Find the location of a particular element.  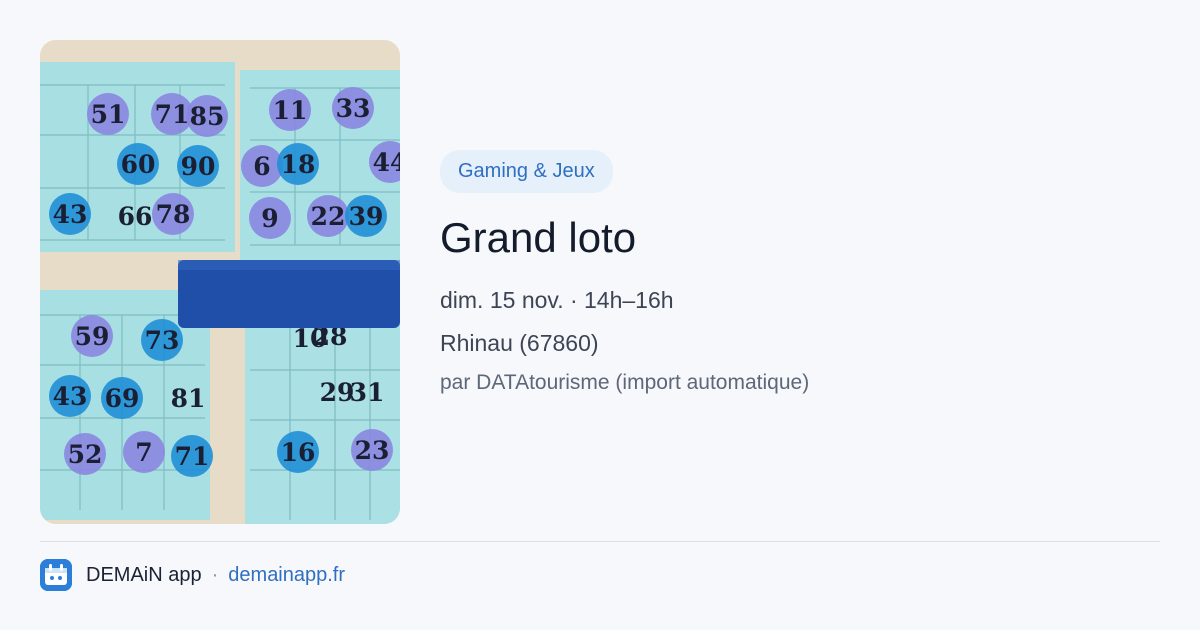

app-name: DEMAiN app is located at coordinates (144, 575).